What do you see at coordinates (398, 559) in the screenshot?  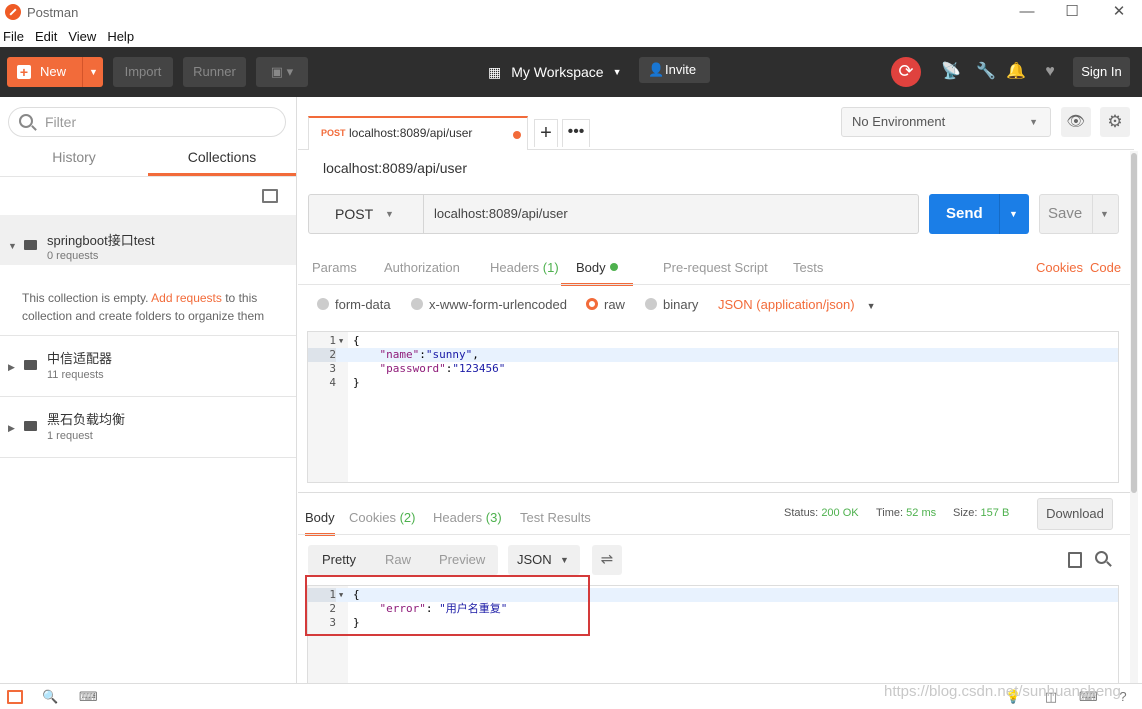 I see `view-raw: Raw` at bounding box center [398, 559].